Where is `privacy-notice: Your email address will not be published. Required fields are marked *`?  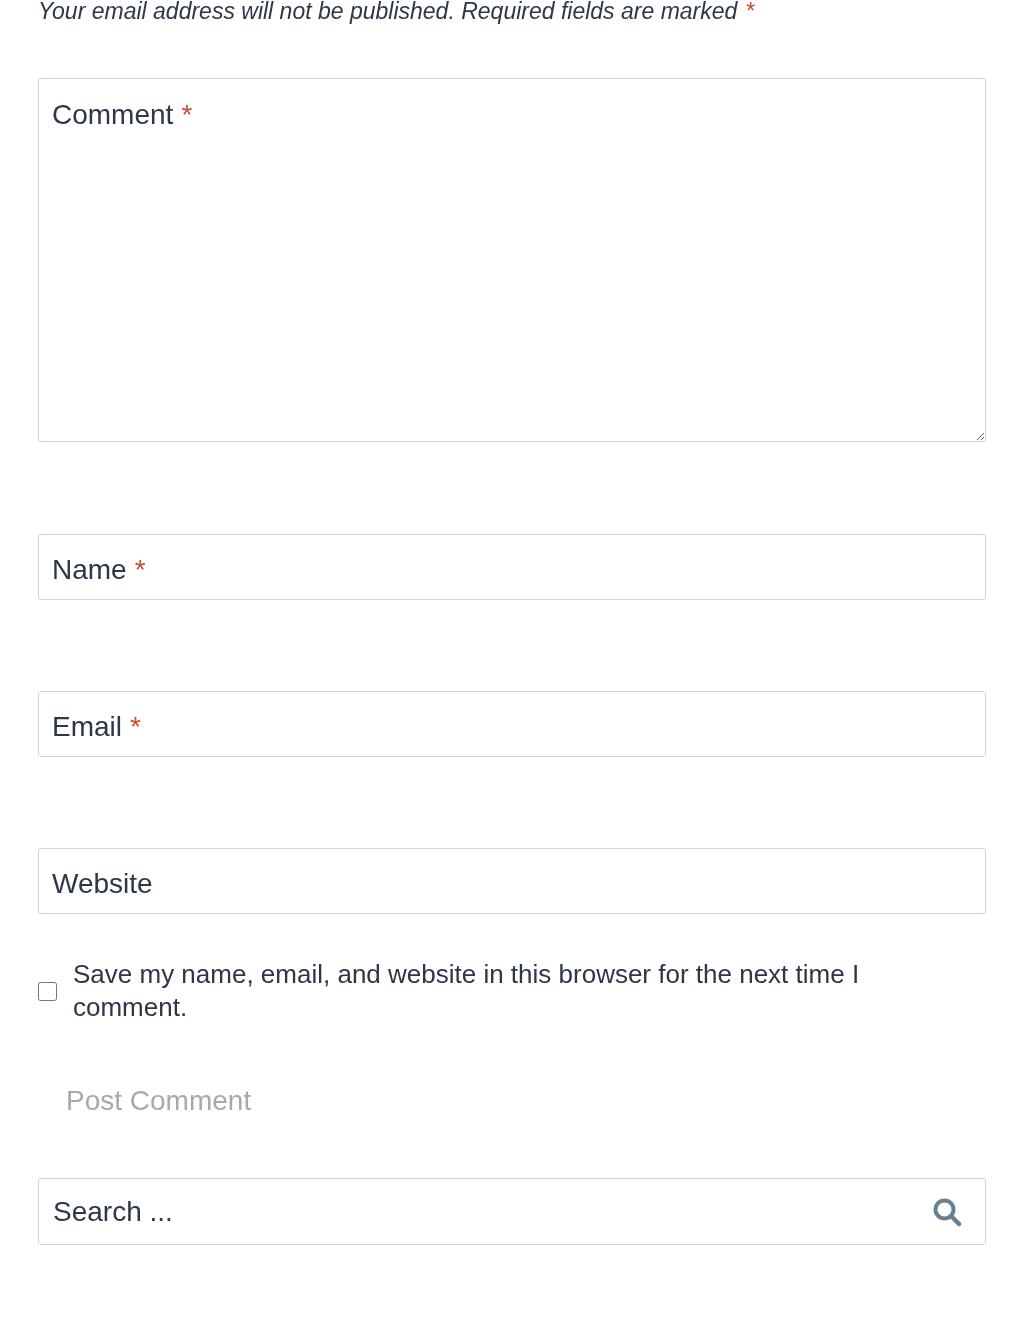
privacy-notice: Your email address will not be published. Required fields are marked * is located at coordinates (397, 13).